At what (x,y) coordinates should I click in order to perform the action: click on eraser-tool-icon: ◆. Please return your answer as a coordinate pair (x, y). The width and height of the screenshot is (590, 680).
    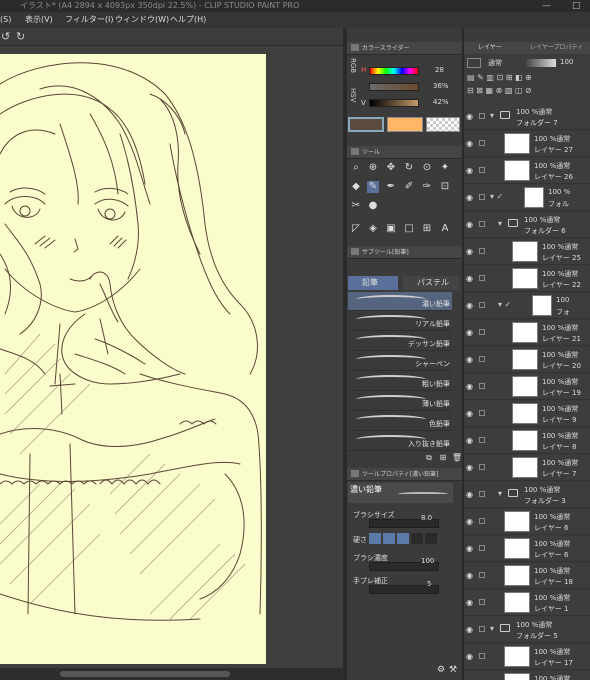
    Looking at the image, I should click on (356, 187).